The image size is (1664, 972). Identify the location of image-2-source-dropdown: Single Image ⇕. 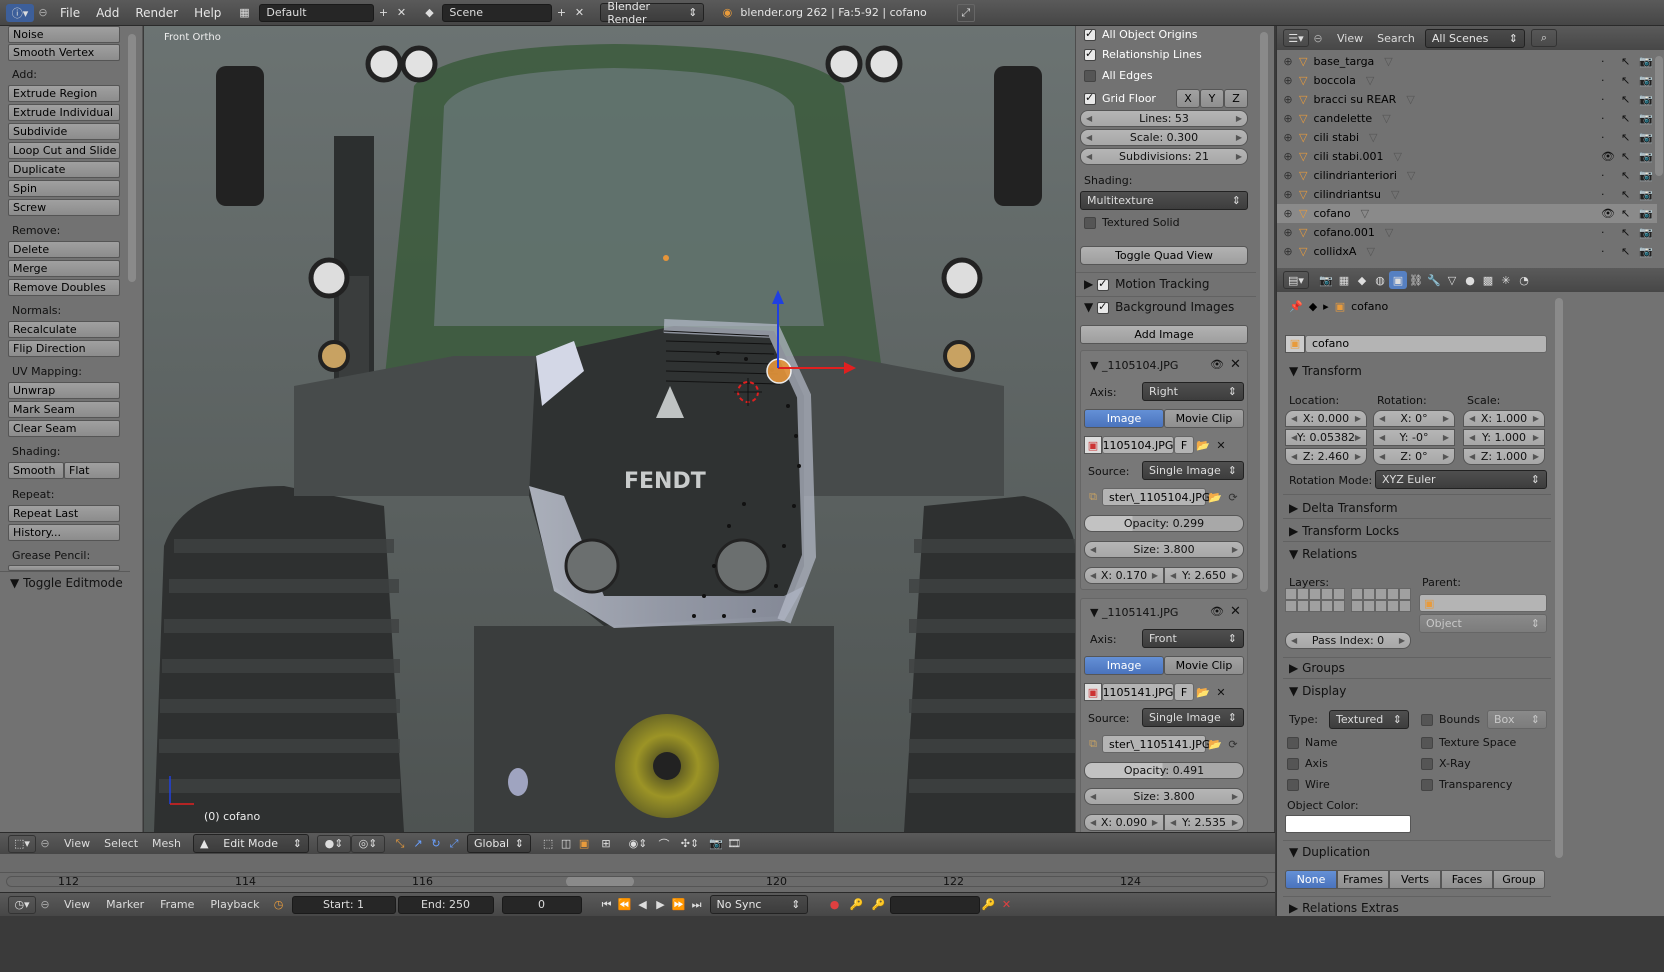
(1193, 717).